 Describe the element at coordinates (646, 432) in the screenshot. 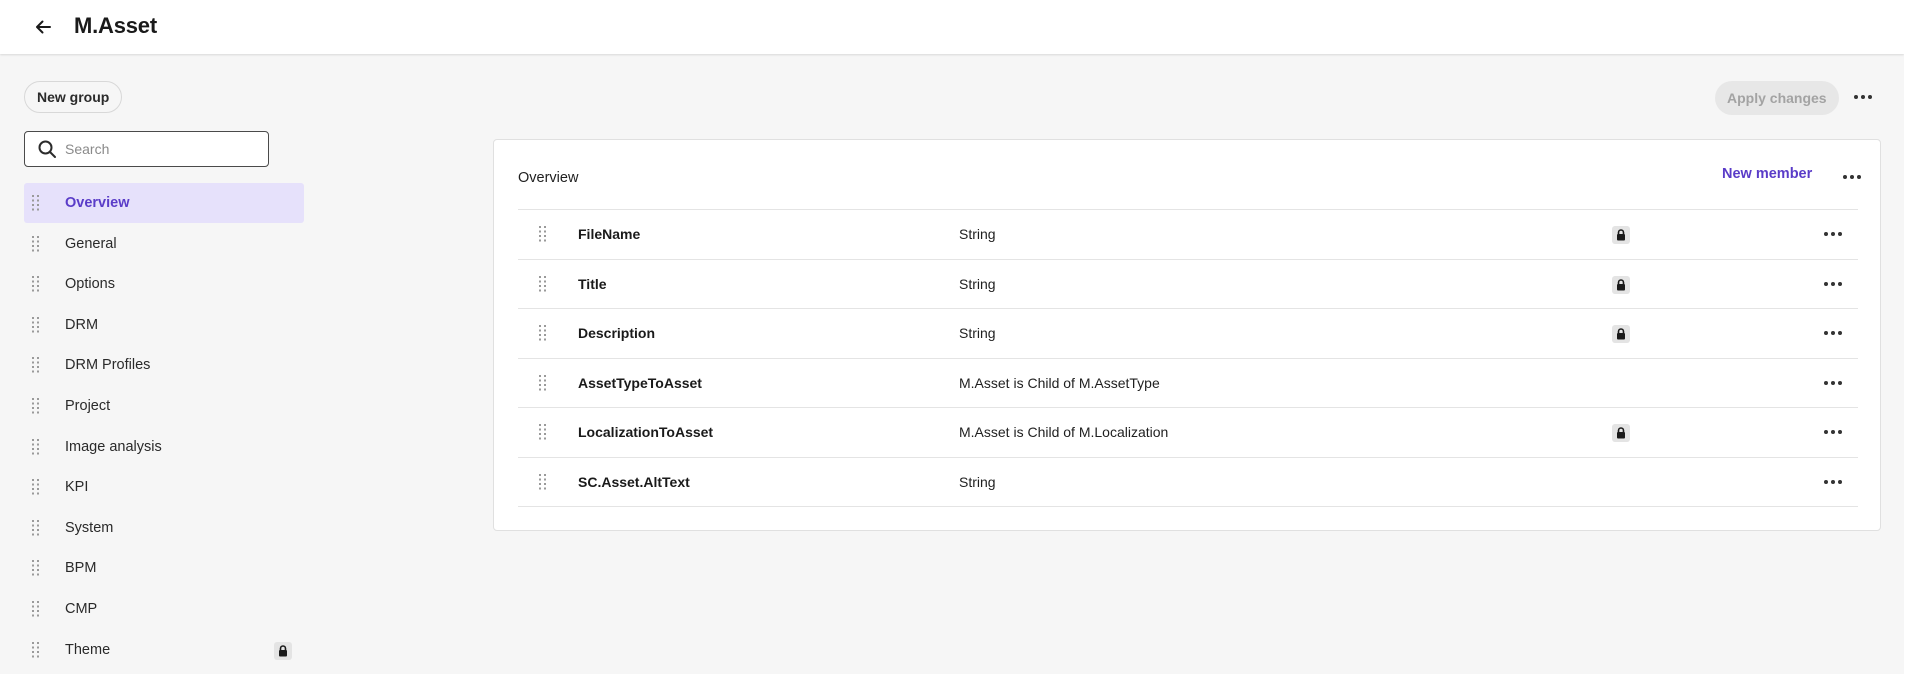

I see `member-name: LocalizationToAsset` at that location.